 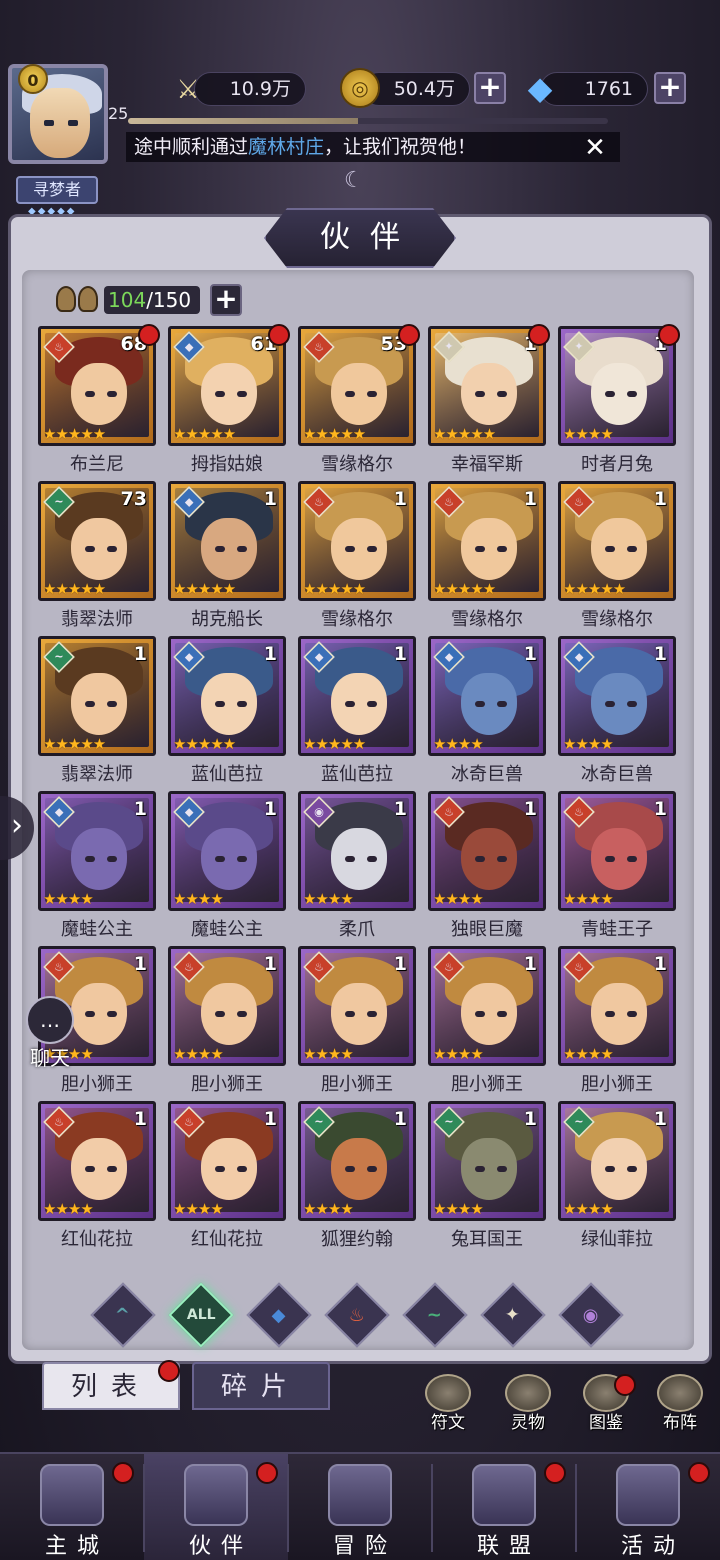 What do you see at coordinates (57, 190) in the screenshot?
I see `title-badge: 寻梦者` at bounding box center [57, 190].